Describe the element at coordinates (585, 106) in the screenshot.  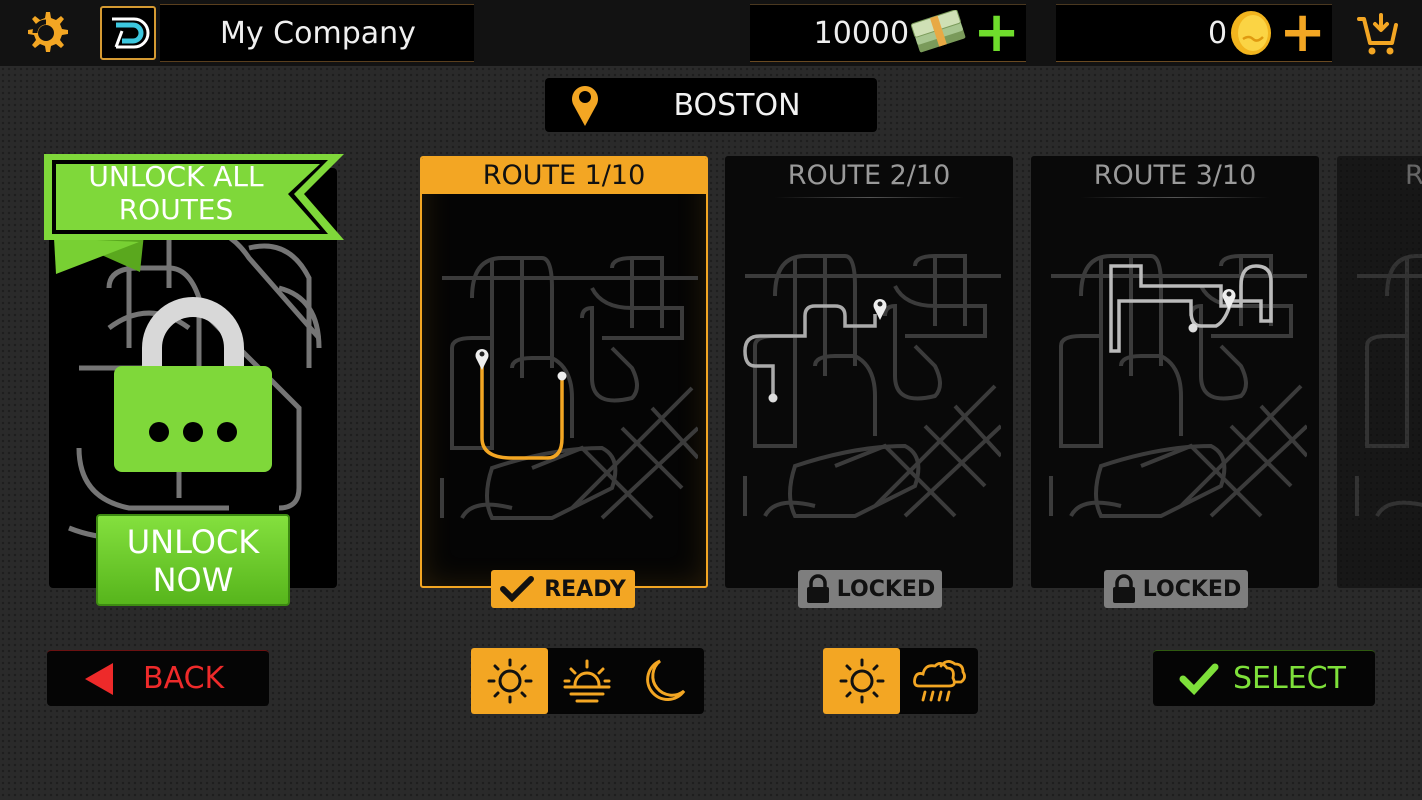
I see `map-pin-icon` at that location.